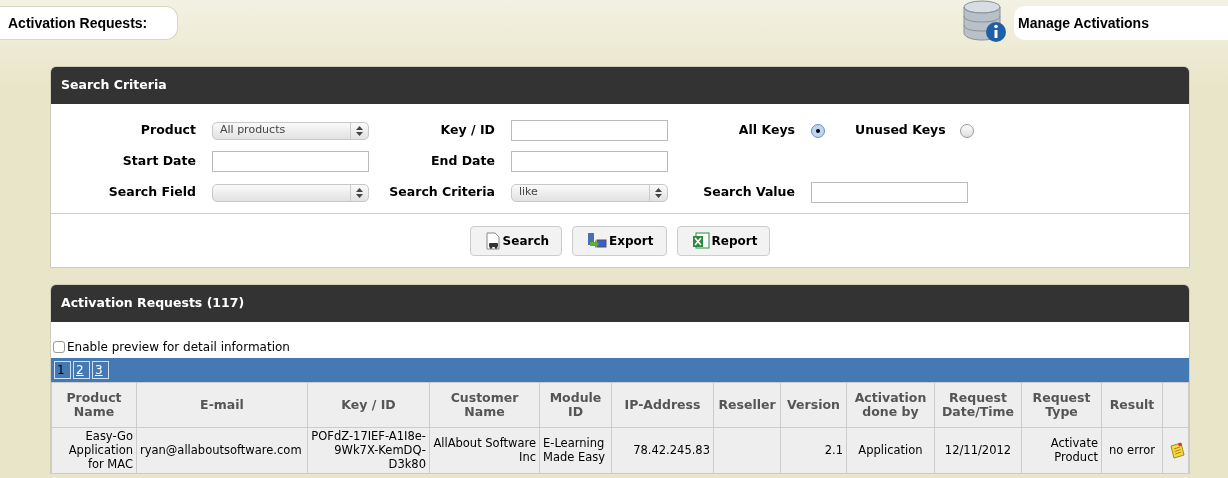 The width and height of the screenshot is (1228, 478). I want to click on tab-label: Manage Activations, so click(1083, 23).